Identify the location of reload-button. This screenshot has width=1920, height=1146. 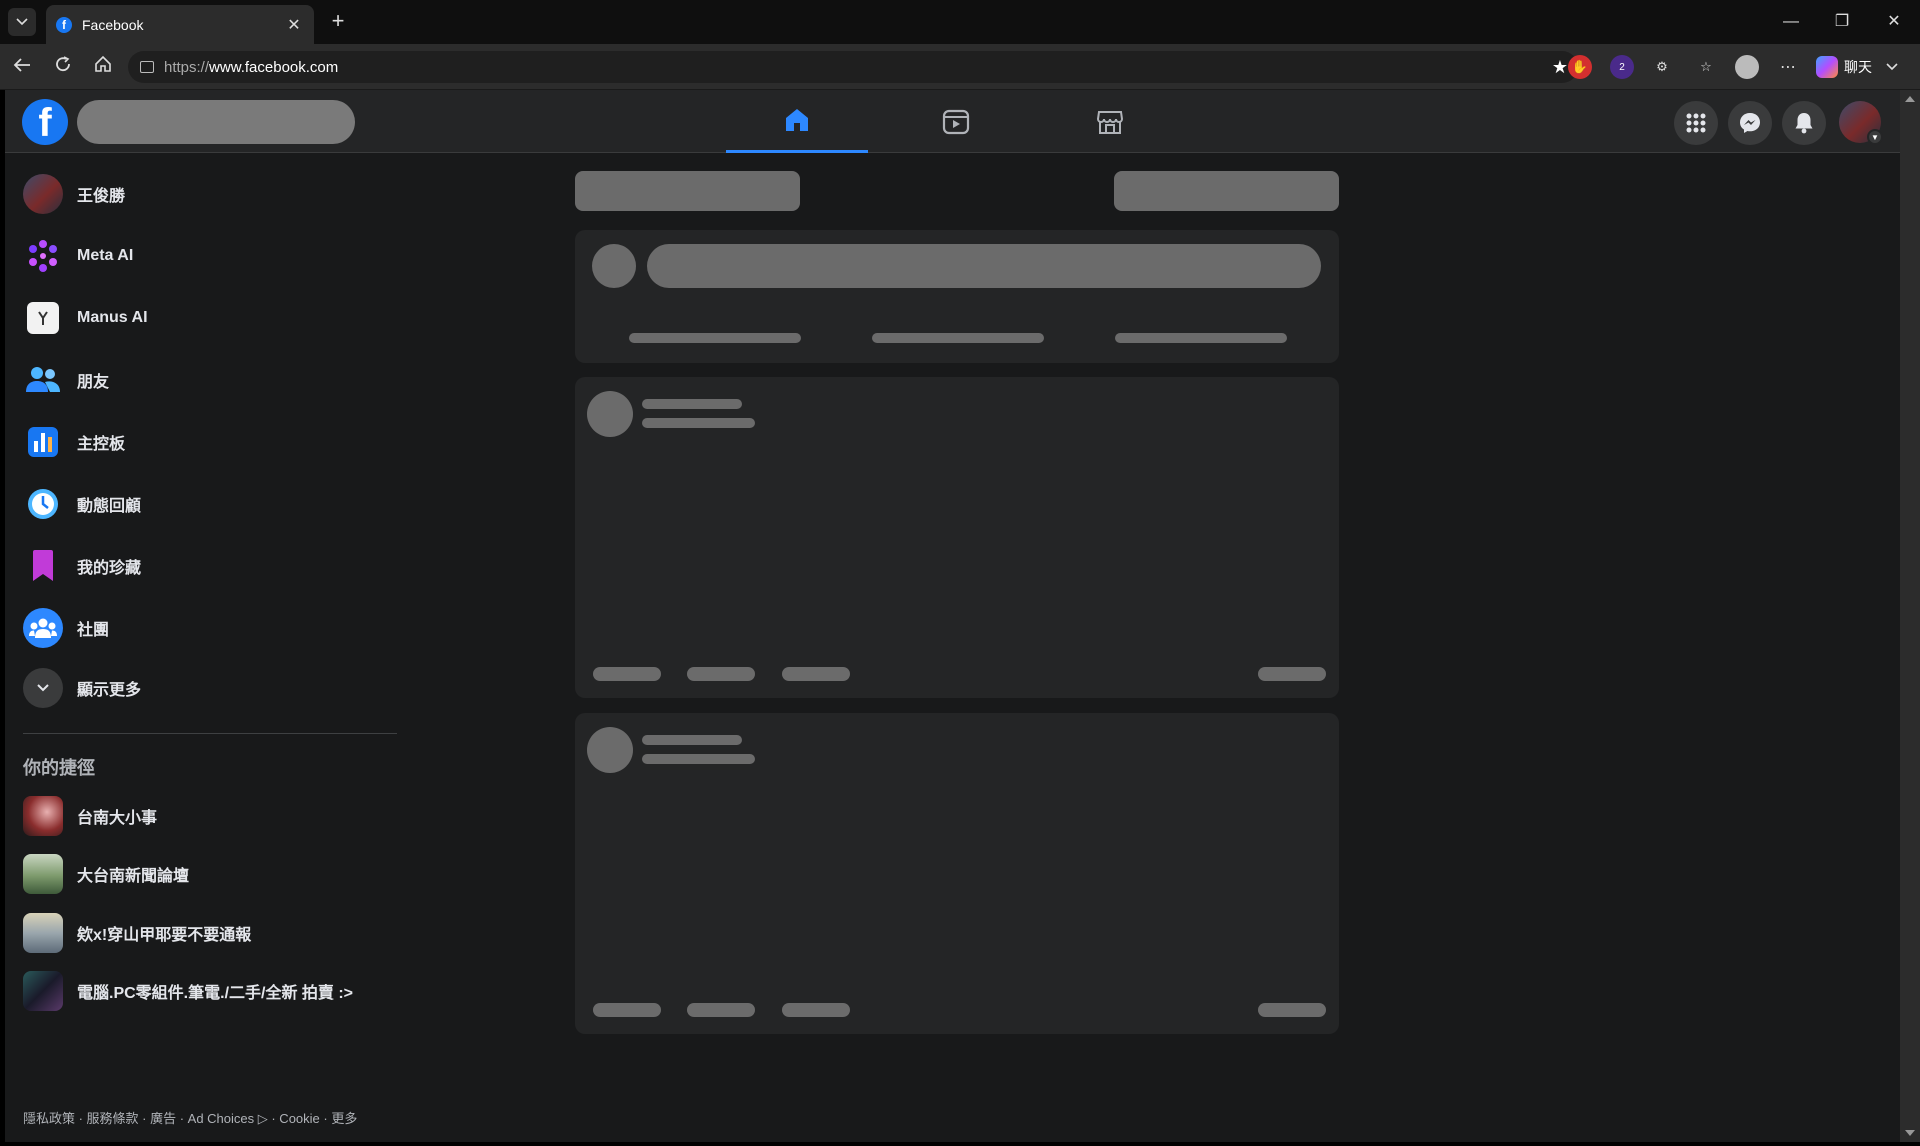
(63, 67).